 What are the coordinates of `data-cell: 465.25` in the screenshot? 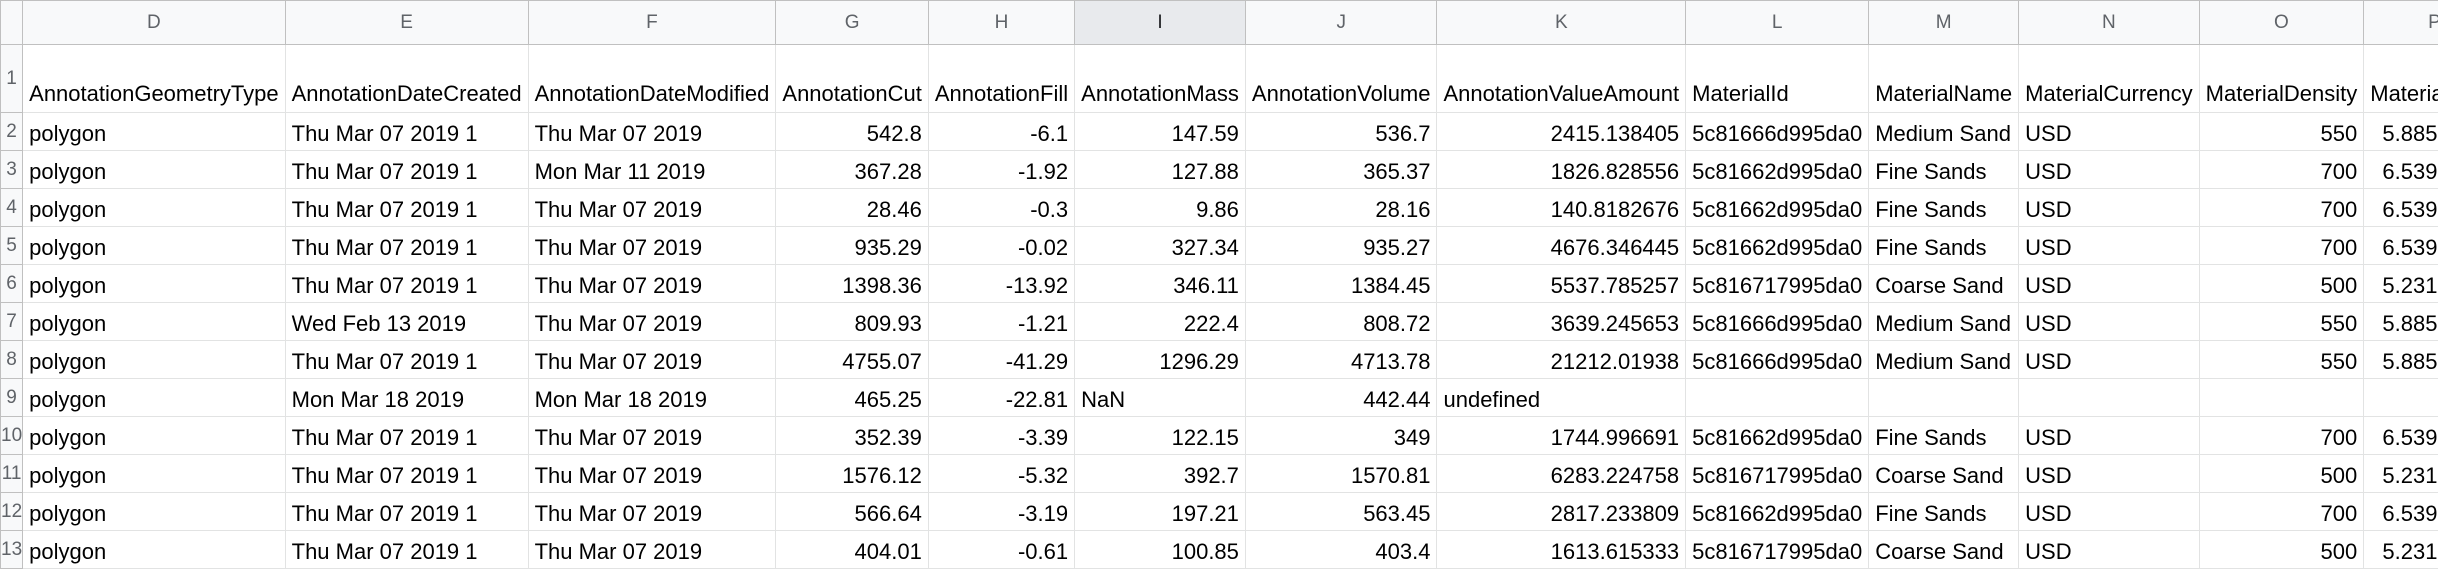 It's located at (852, 397).